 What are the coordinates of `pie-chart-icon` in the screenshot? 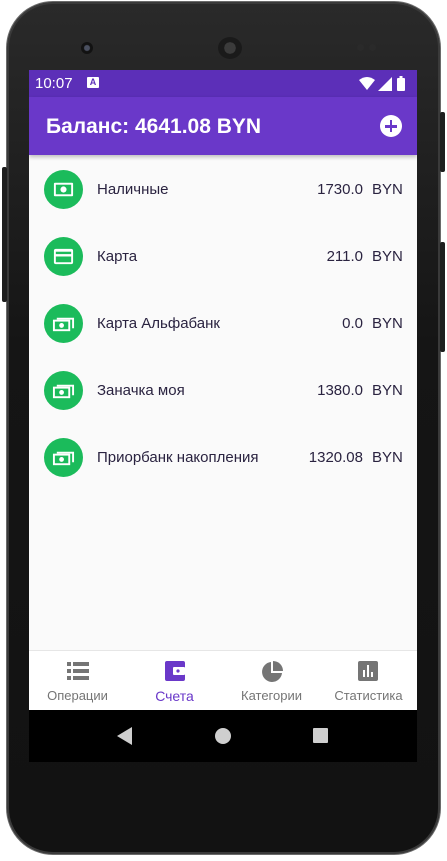 It's located at (272, 671).